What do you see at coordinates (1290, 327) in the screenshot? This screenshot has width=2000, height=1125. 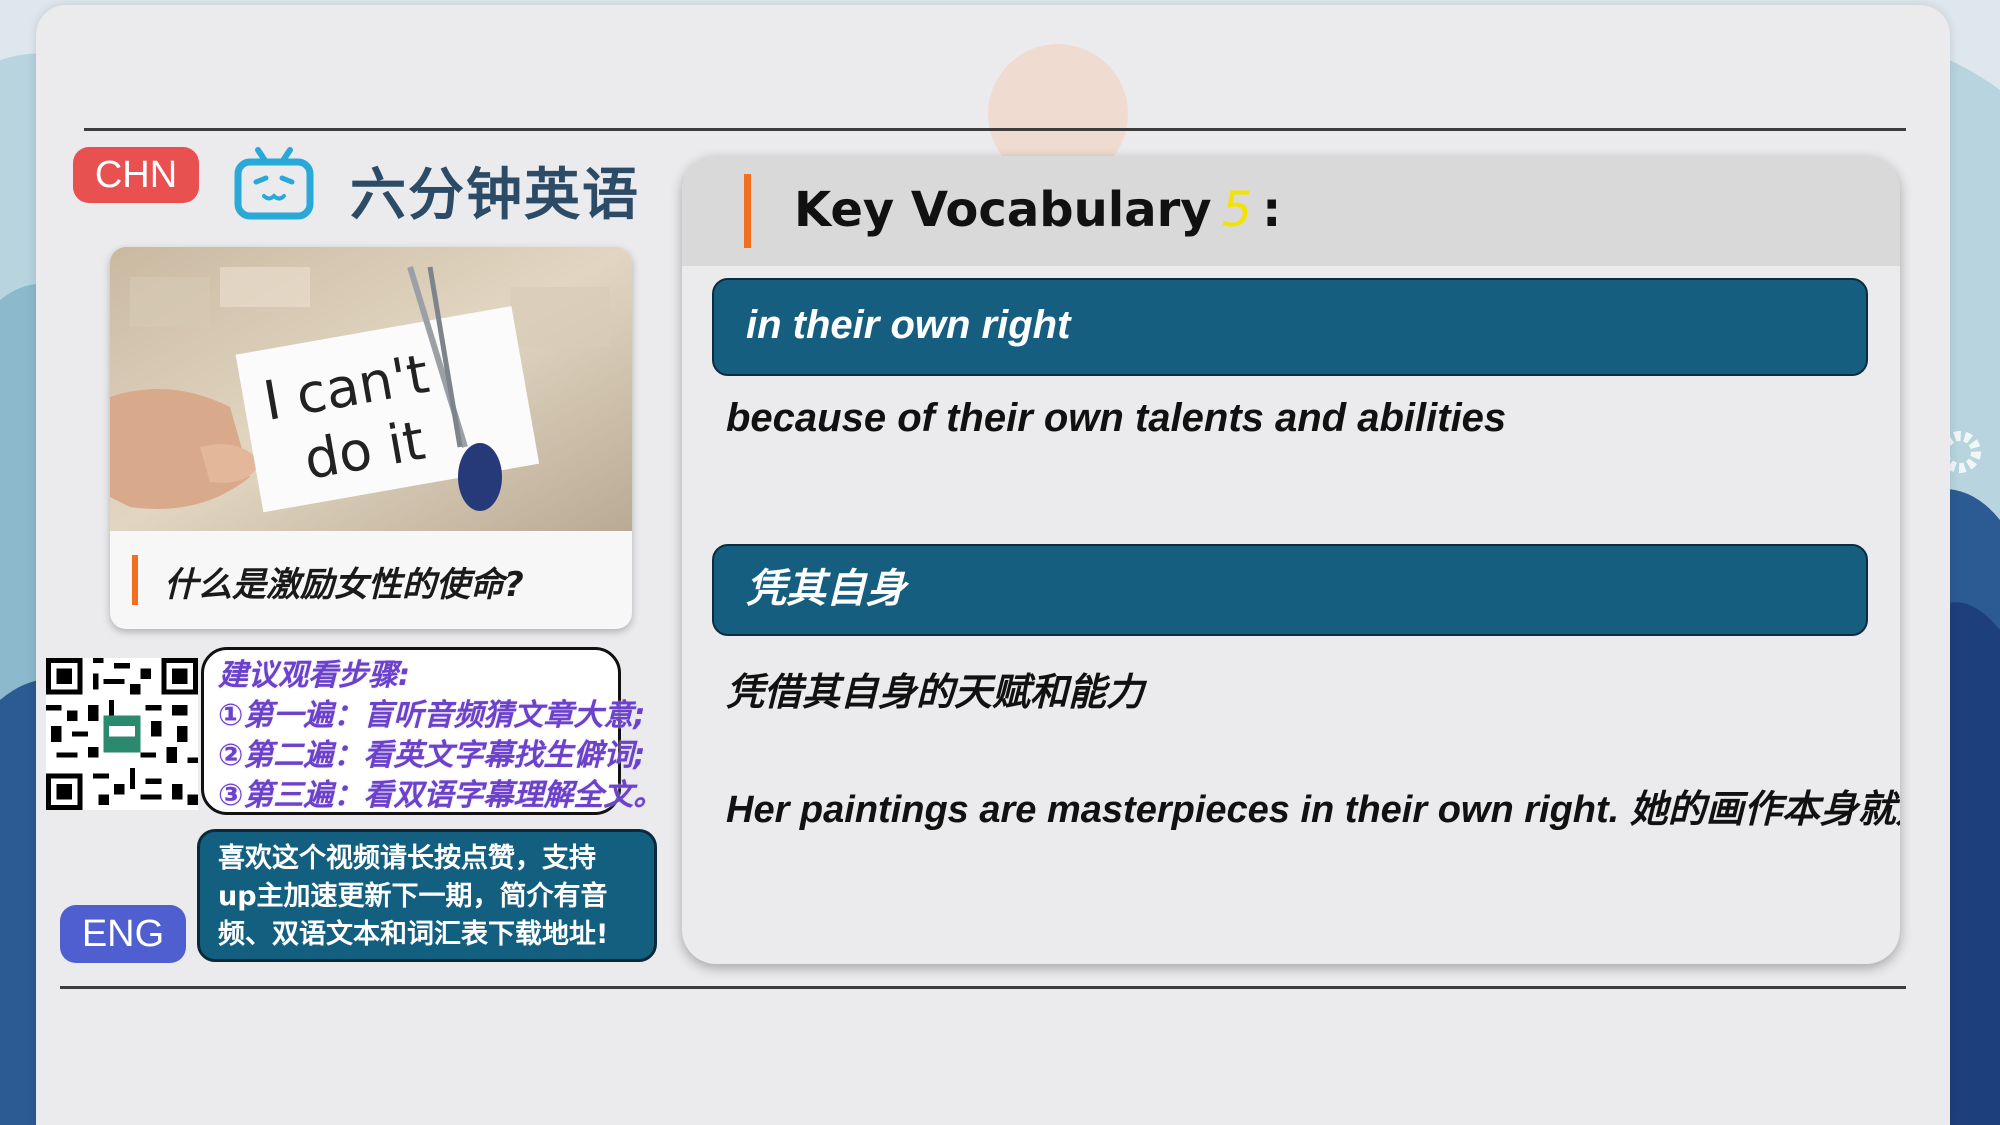 I see `phrase-bar: in their own right` at bounding box center [1290, 327].